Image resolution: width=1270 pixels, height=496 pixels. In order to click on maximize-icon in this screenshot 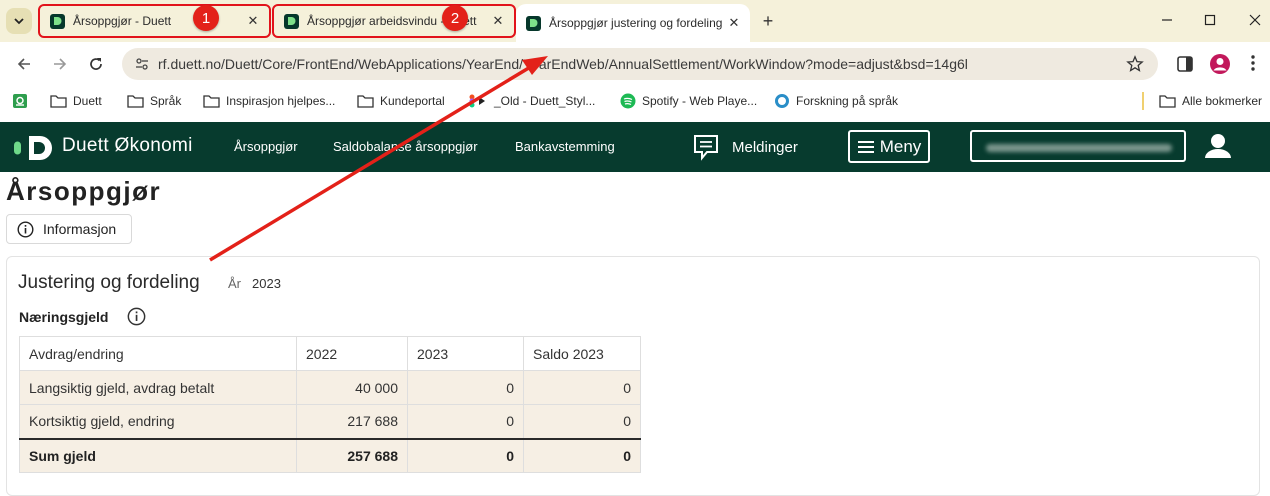, I will do `click(1210, 20)`.